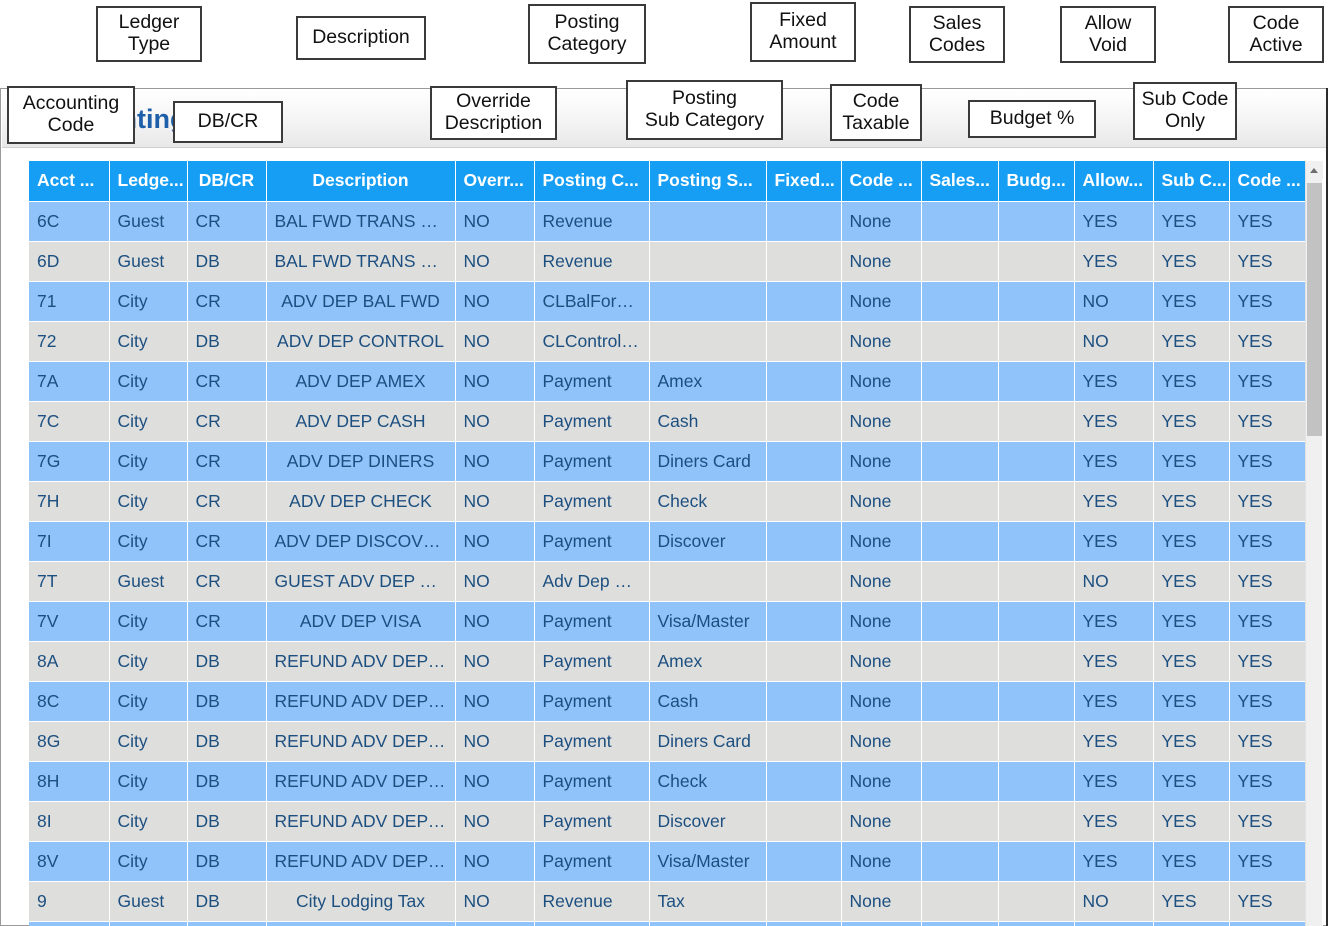  What do you see at coordinates (881, 923) in the screenshot?
I see `cell-codetax` at bounding box center [881, 923].